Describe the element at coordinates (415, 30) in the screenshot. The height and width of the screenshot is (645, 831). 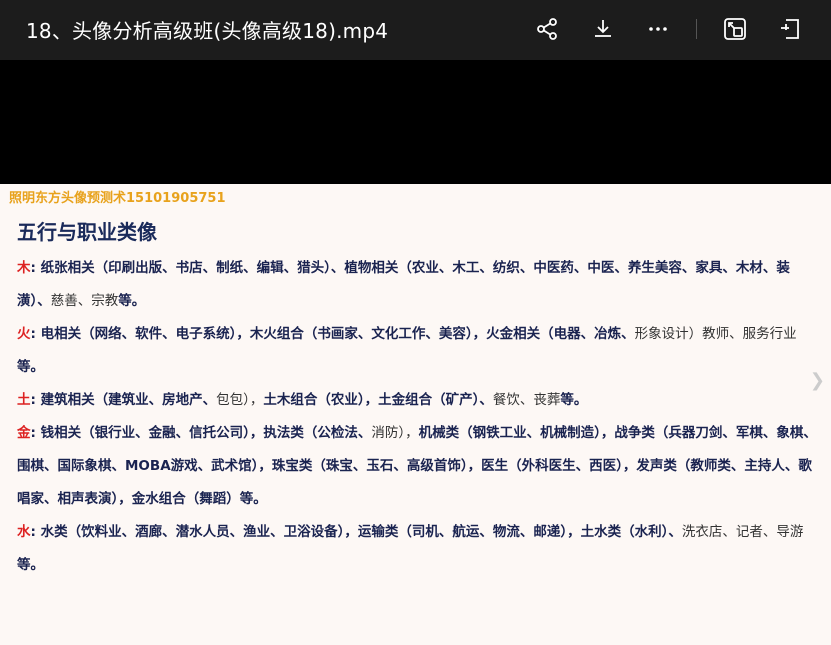
I see `title-bar: 18、头像分析高级班(头像高级18).mp4` at that location.